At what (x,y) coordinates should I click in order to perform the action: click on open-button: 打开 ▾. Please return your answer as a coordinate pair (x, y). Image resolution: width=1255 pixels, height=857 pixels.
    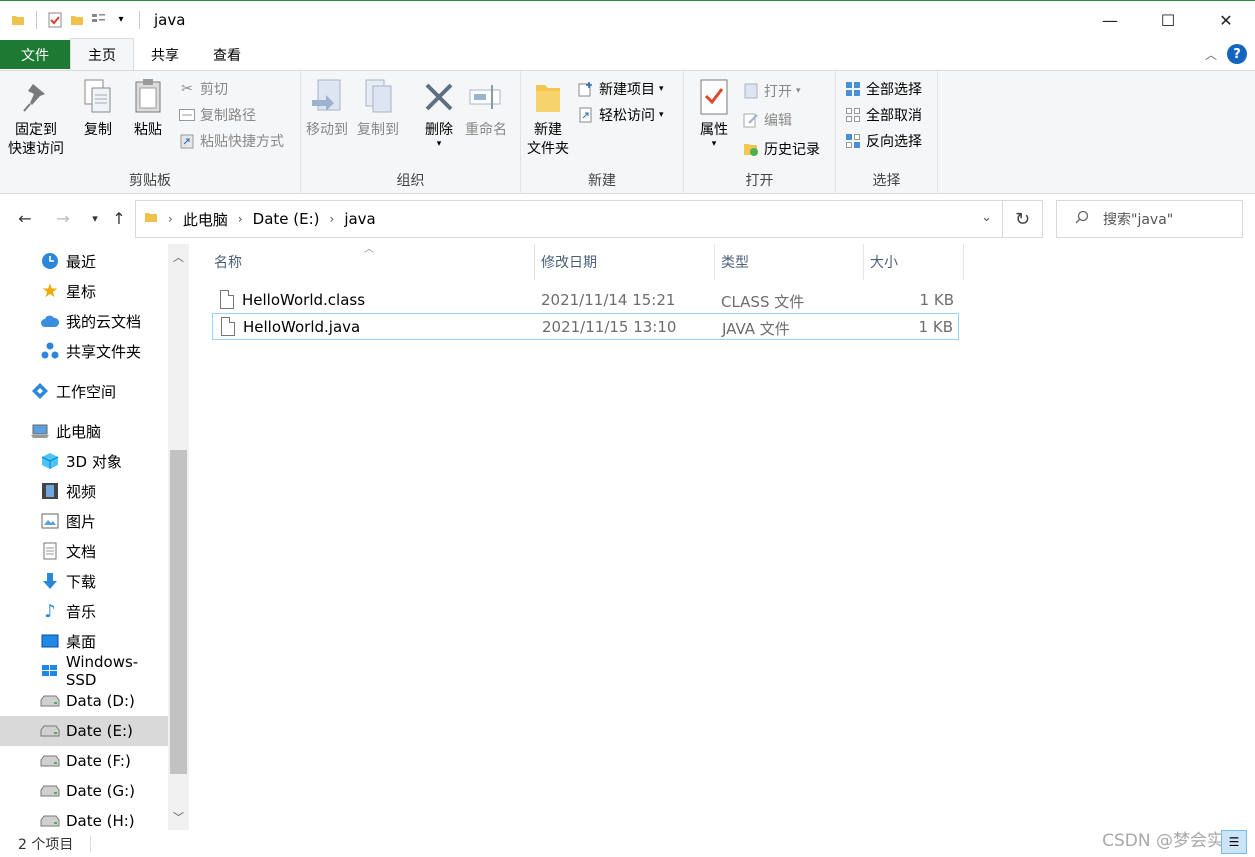
    Looking at the image, I should click on (771, 91).